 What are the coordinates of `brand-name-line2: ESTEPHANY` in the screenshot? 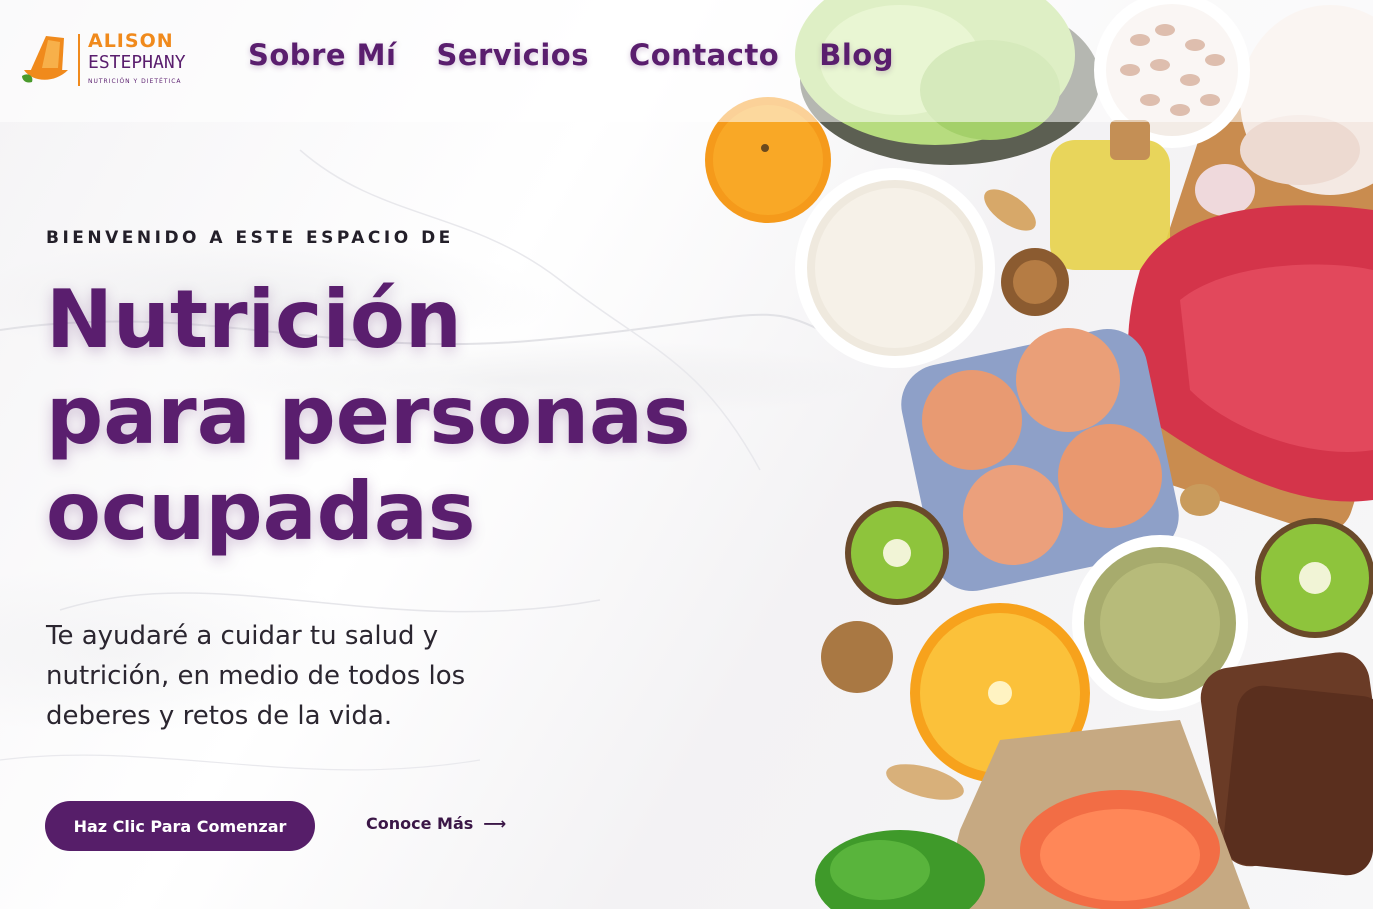 It's located at (137, 62).